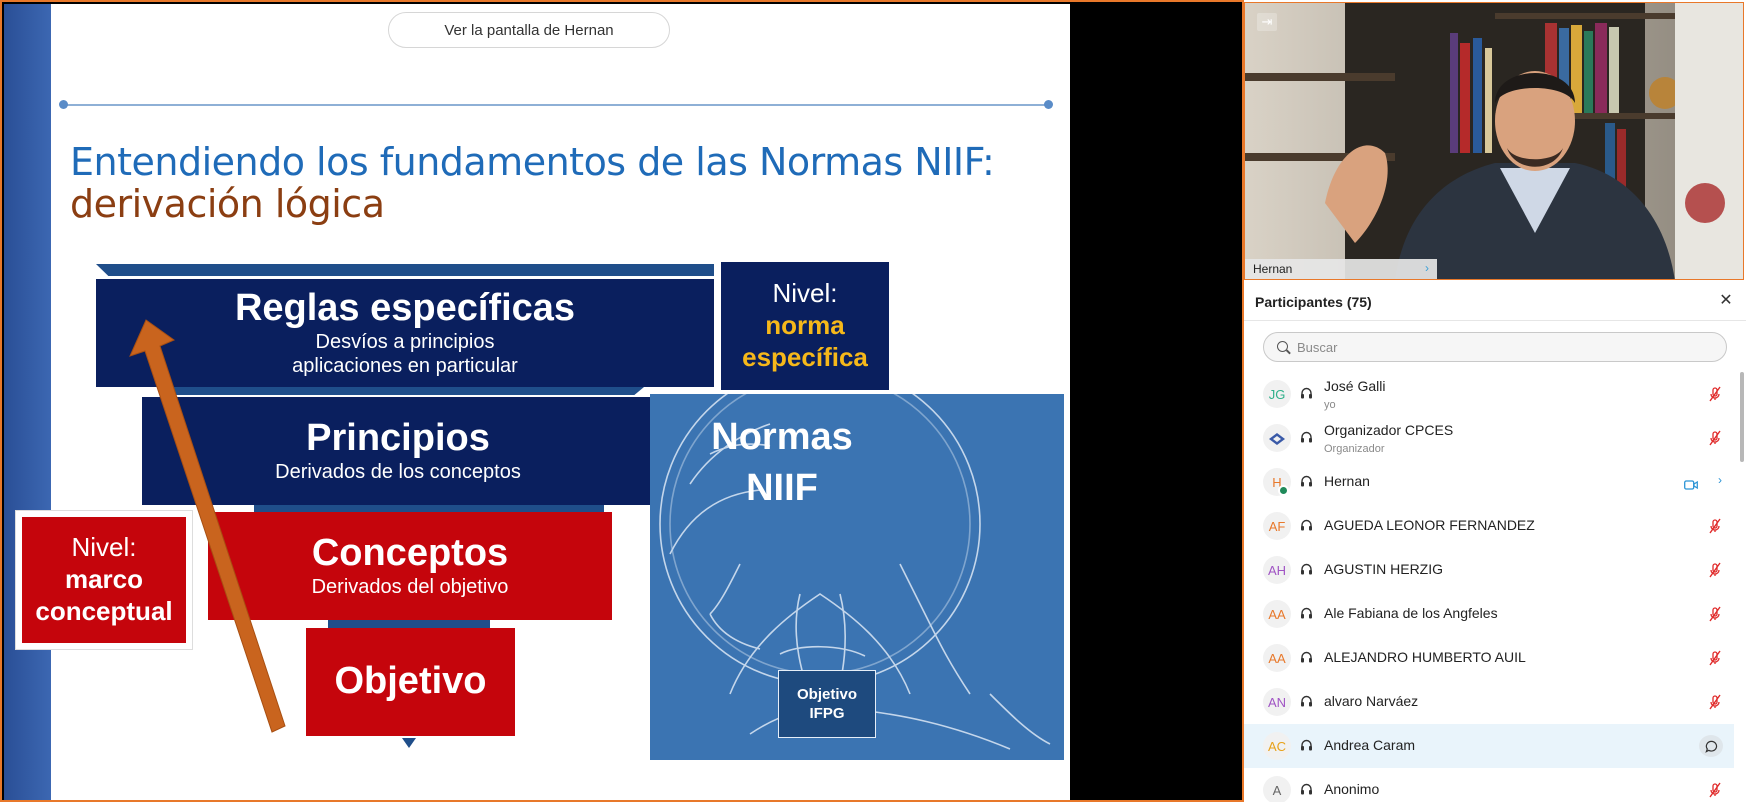 Image resolution: width=1746 pixels, height=802 pixels. I want to click on video-name-tag: Hernan ›, so click(1341, 269).